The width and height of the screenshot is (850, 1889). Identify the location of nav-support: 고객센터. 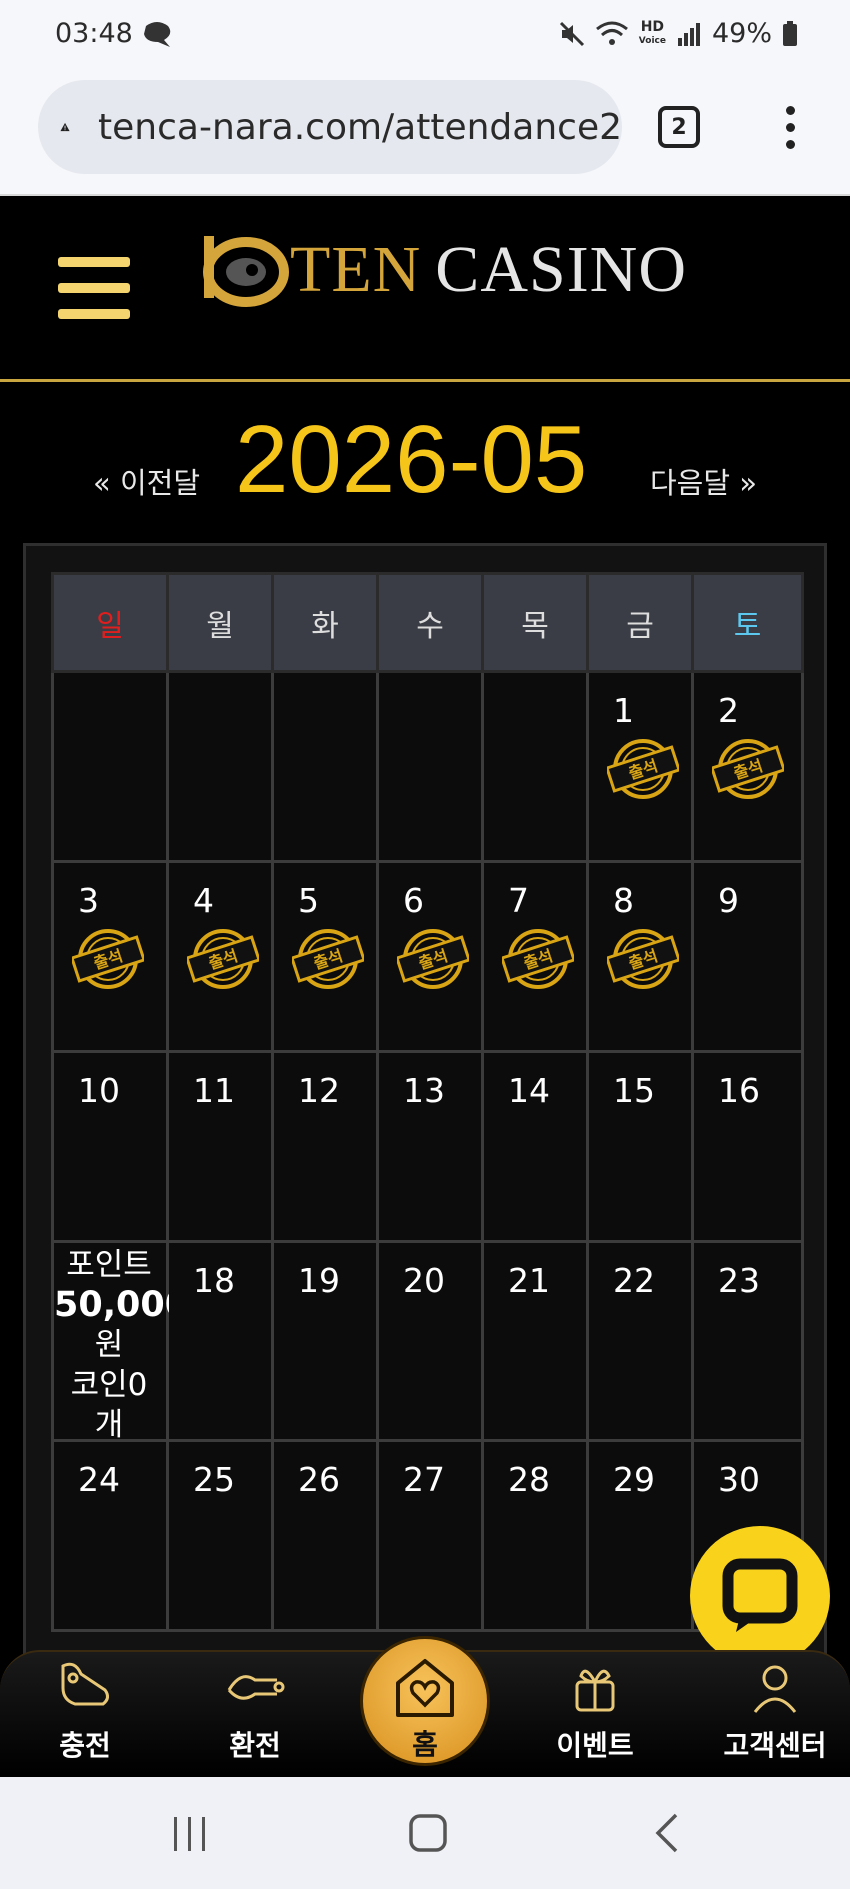
(775, 1708).